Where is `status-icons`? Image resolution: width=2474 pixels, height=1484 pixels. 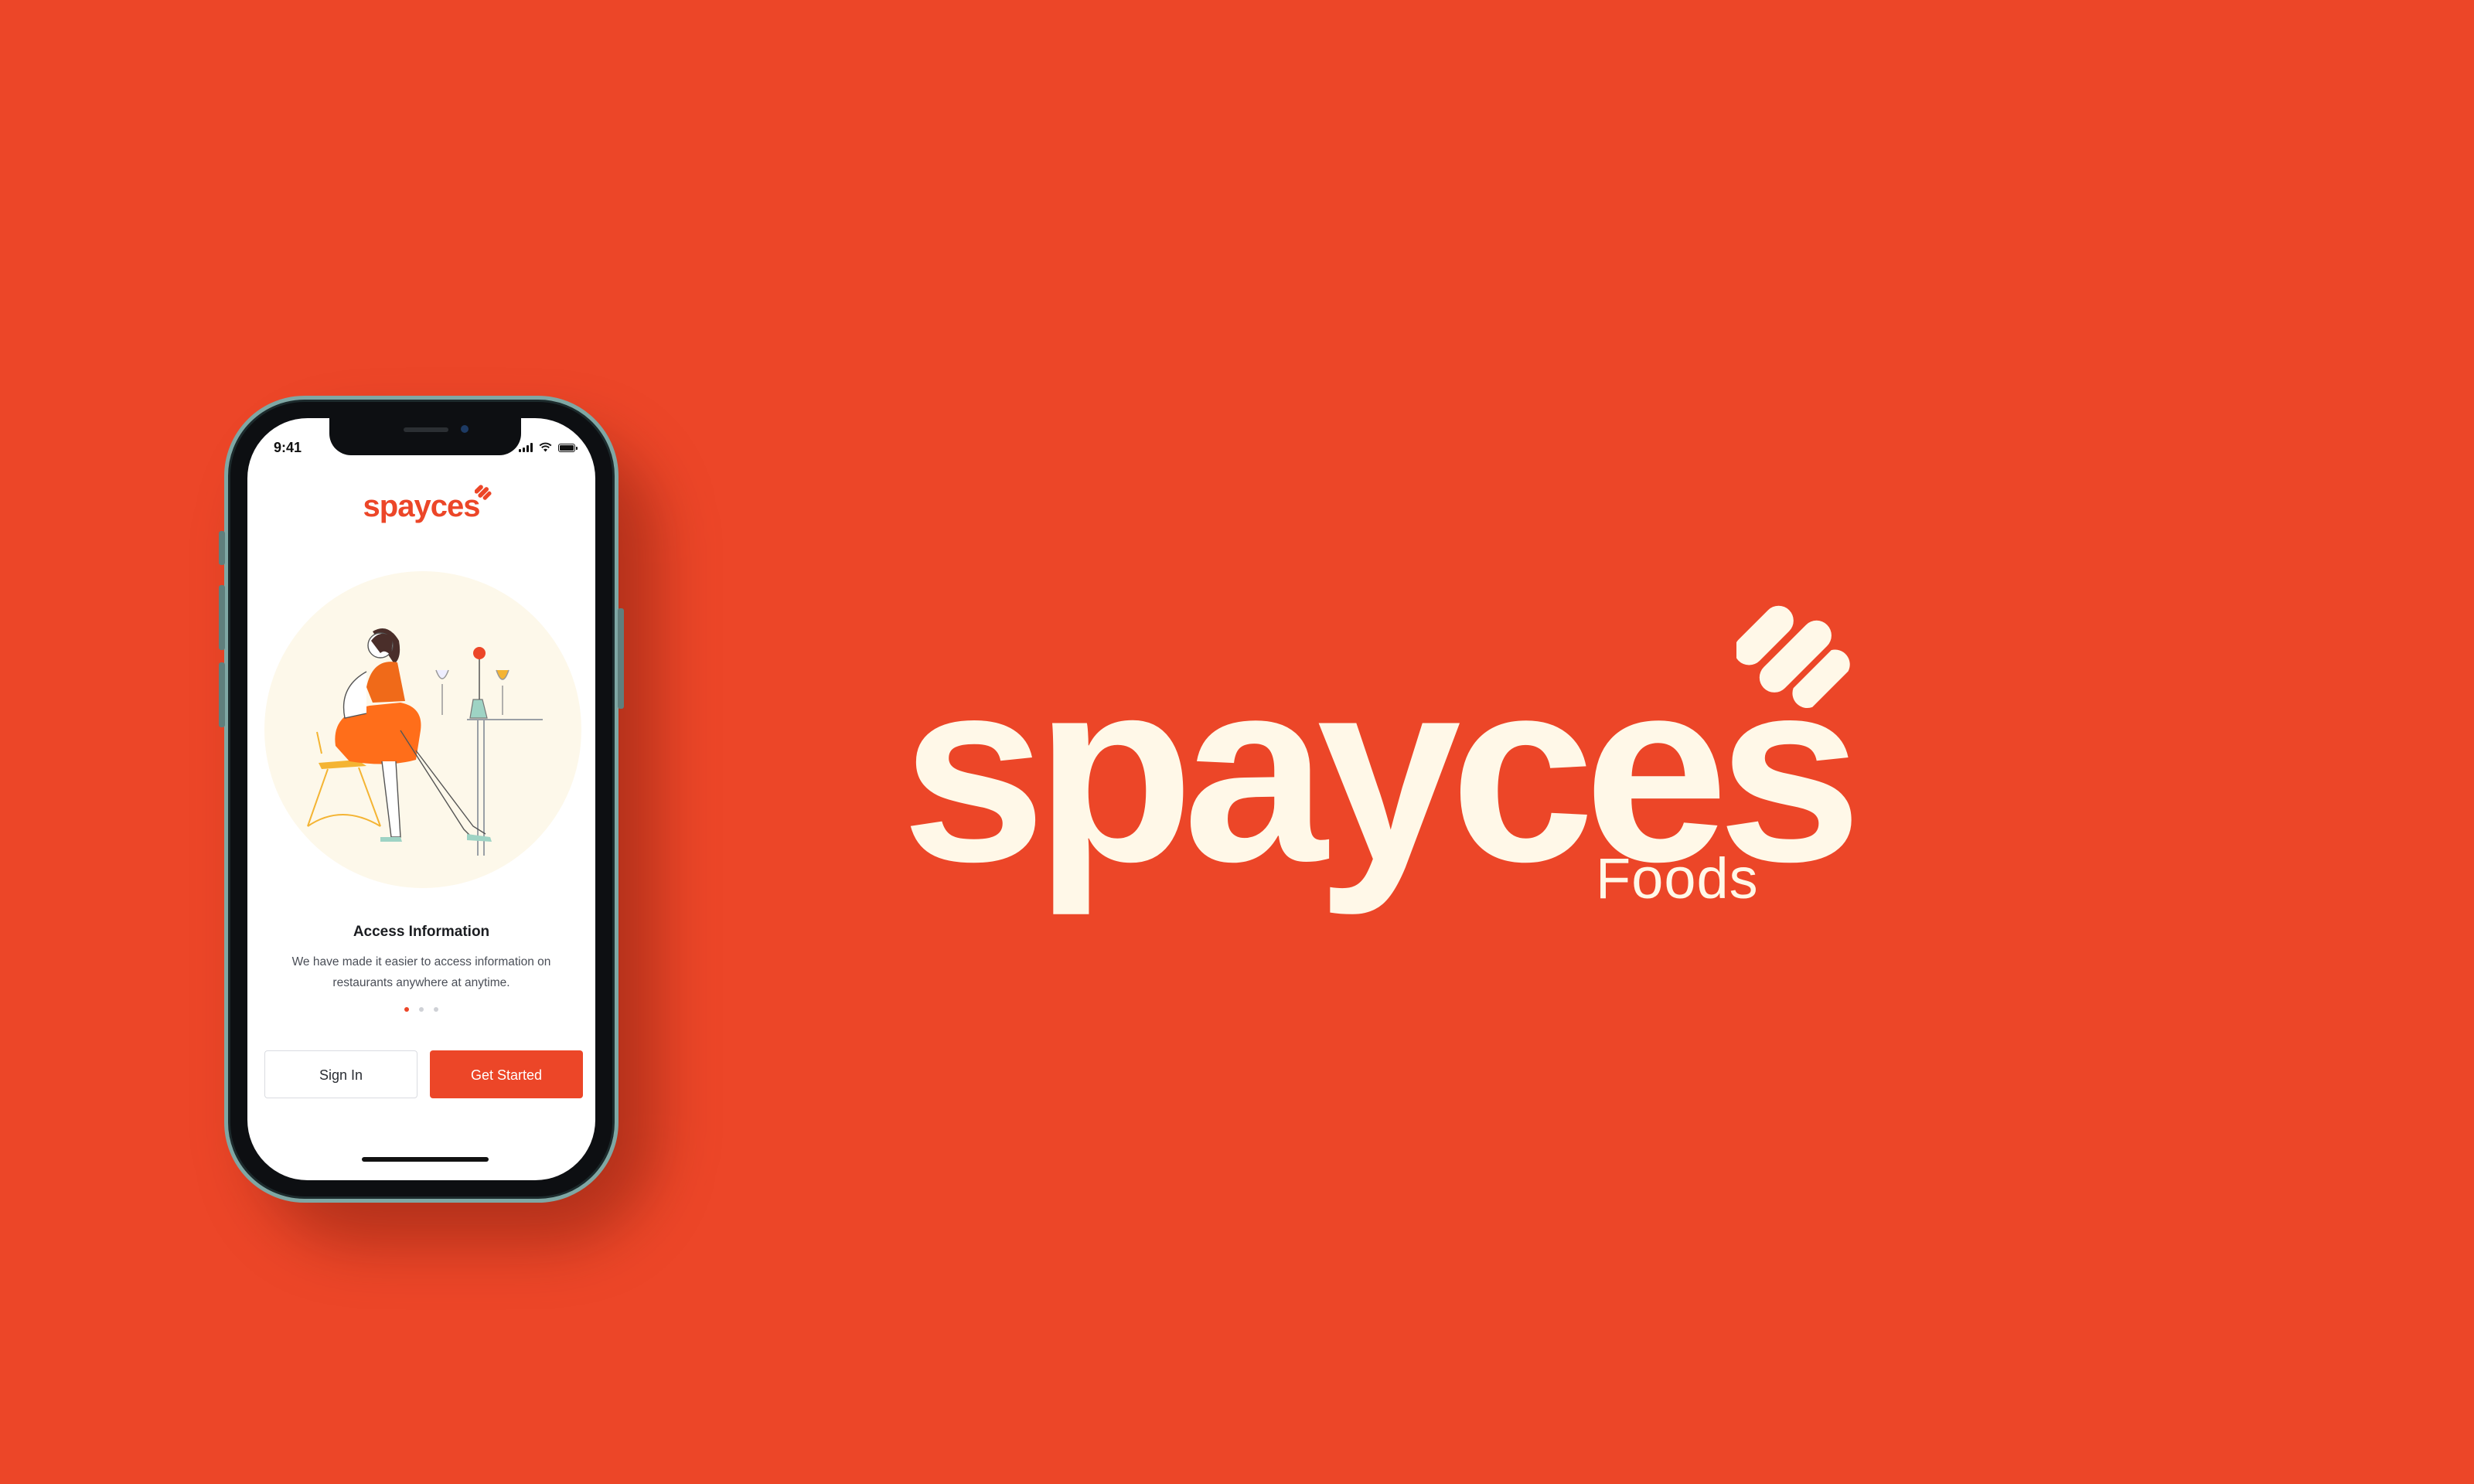
status-icons is located at coordinates (548, 446).